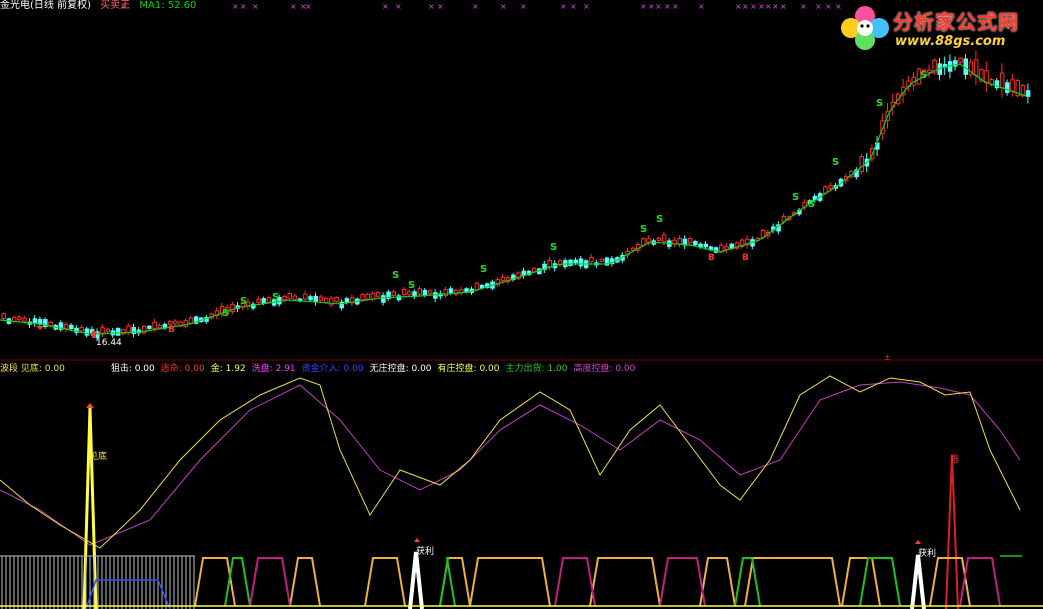 This screenshot has width=1043, height=609. What do you see at coordinates (937, 28) in the screenshot?
I see `site-logo: 分析家公式网 www.88gs.com` at bounding box center [937, 28].